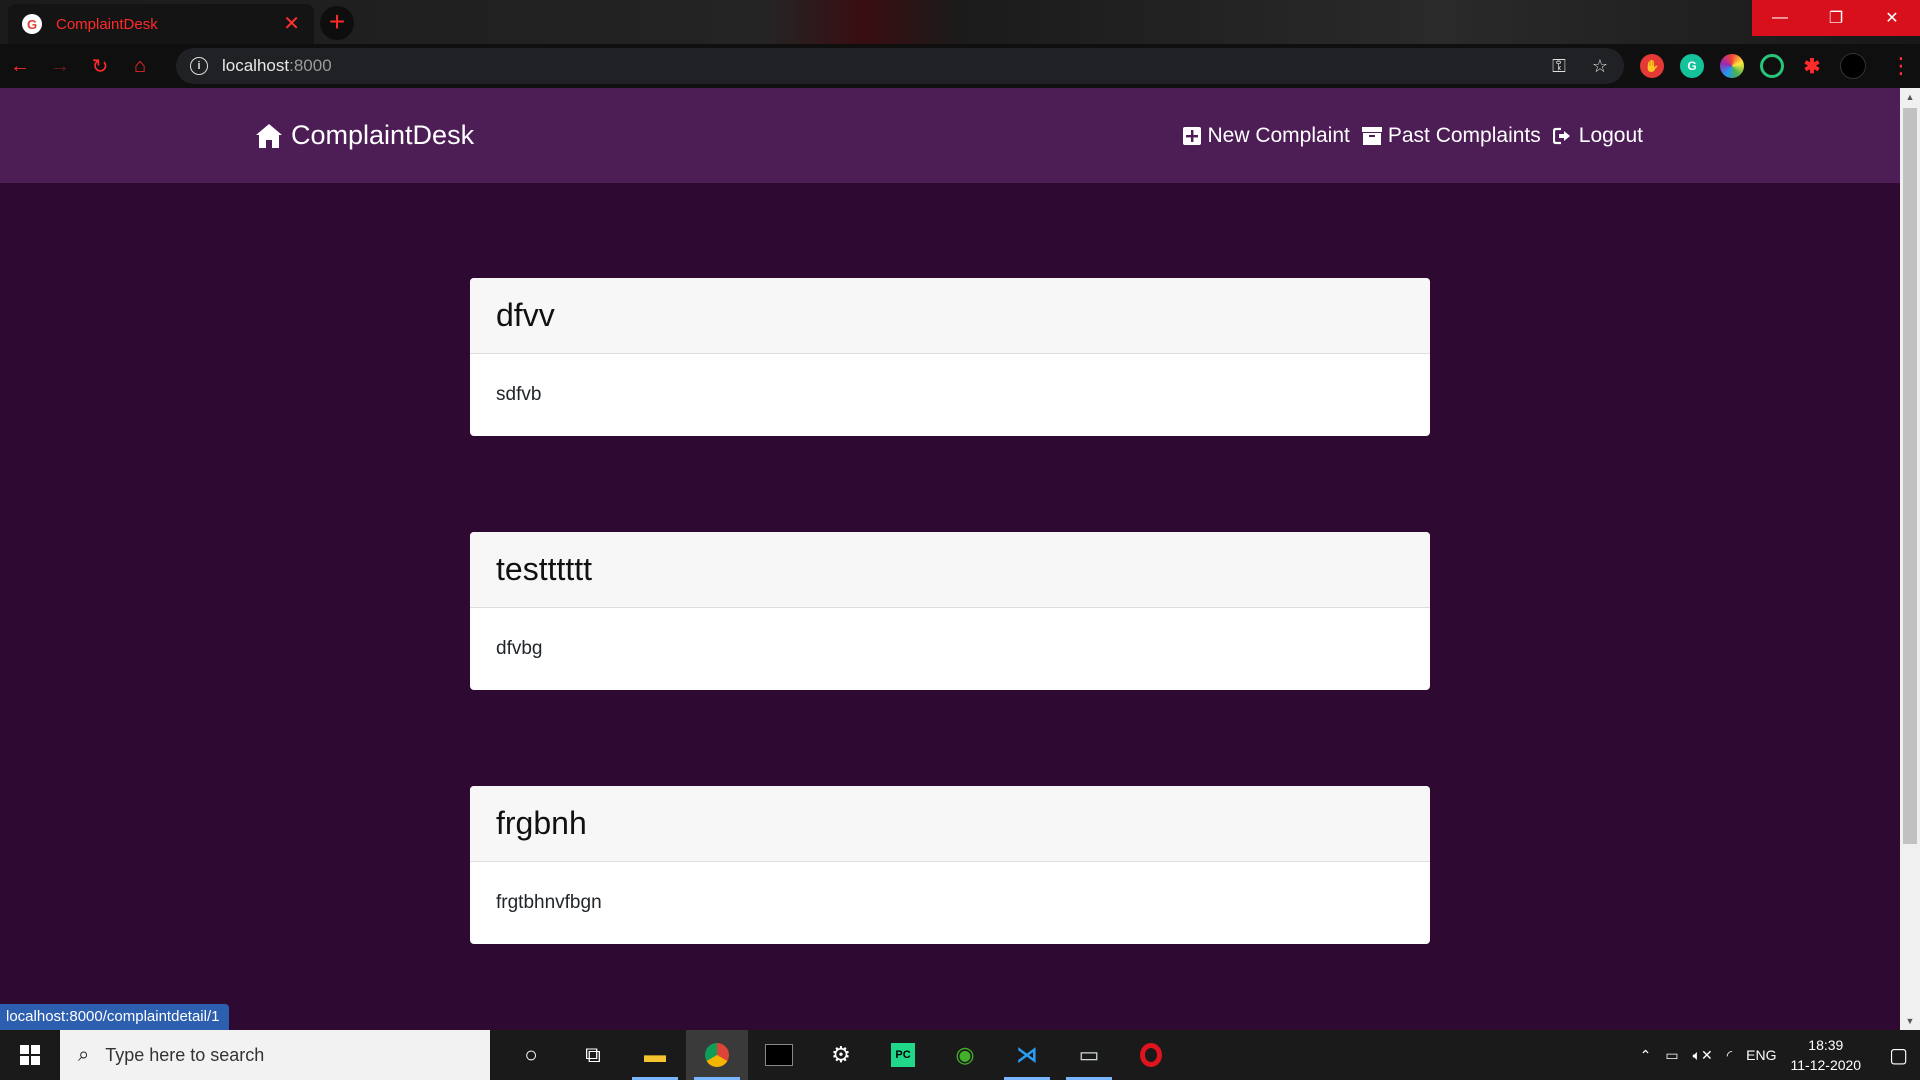 The image size is (1920, 1080). Describe the element at coordinates (1027, 1055) in the screenshot. I see `vscode-icon: ⋊` at that location.